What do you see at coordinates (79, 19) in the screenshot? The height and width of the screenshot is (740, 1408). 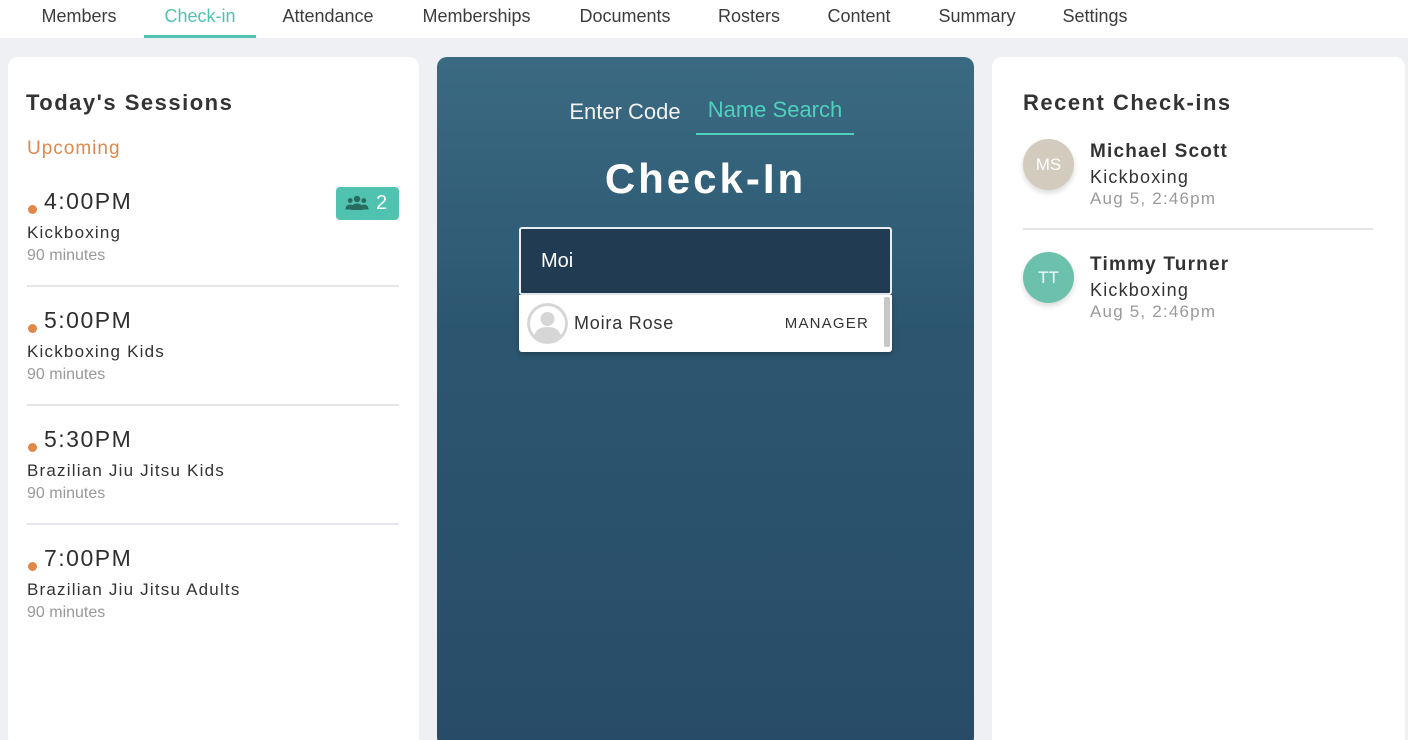 I see `tab-members: Members` at bounding box center [79, 19].